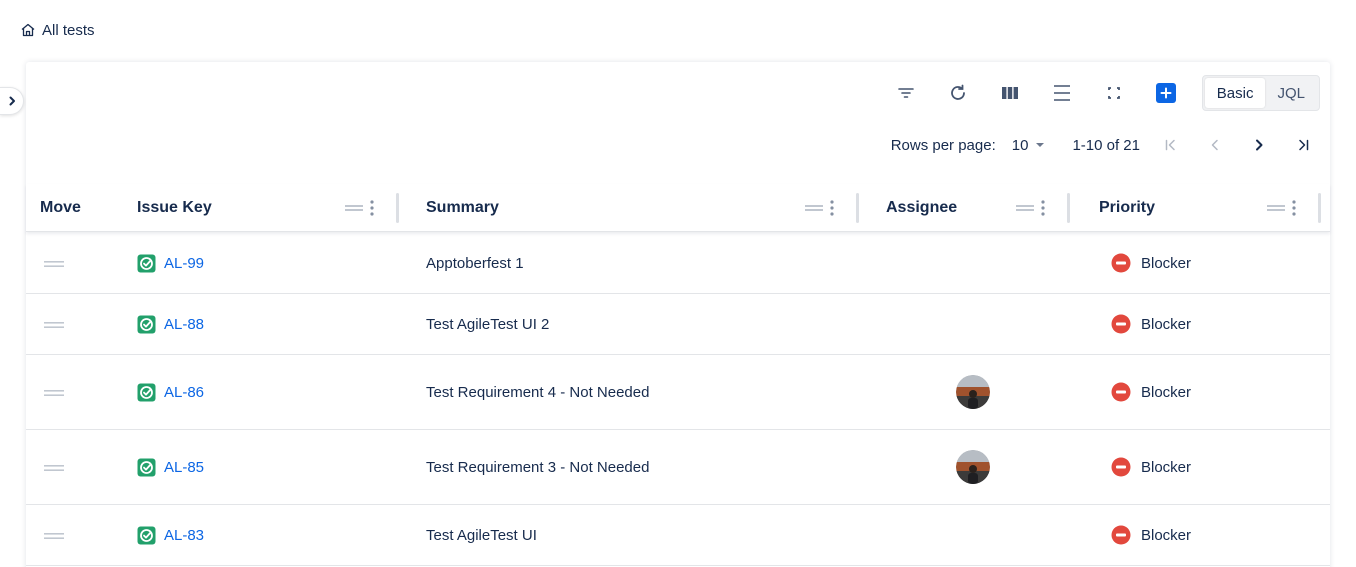 The height and width of the screenshot is (567, 1356). Describe the element at coordinates (475, 263) in the screenshot. I see `summary-text: Apptoberfest 1` at that location.